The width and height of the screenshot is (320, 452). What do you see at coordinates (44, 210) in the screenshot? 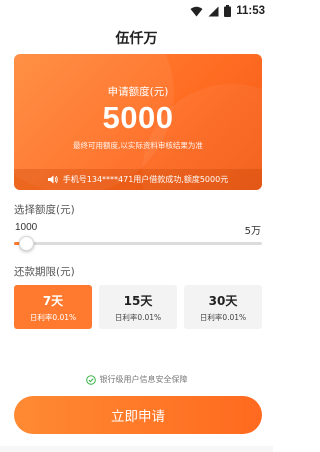
I see `amount-selector-label: 选择额度(元)` at bounding box center [44, 210].